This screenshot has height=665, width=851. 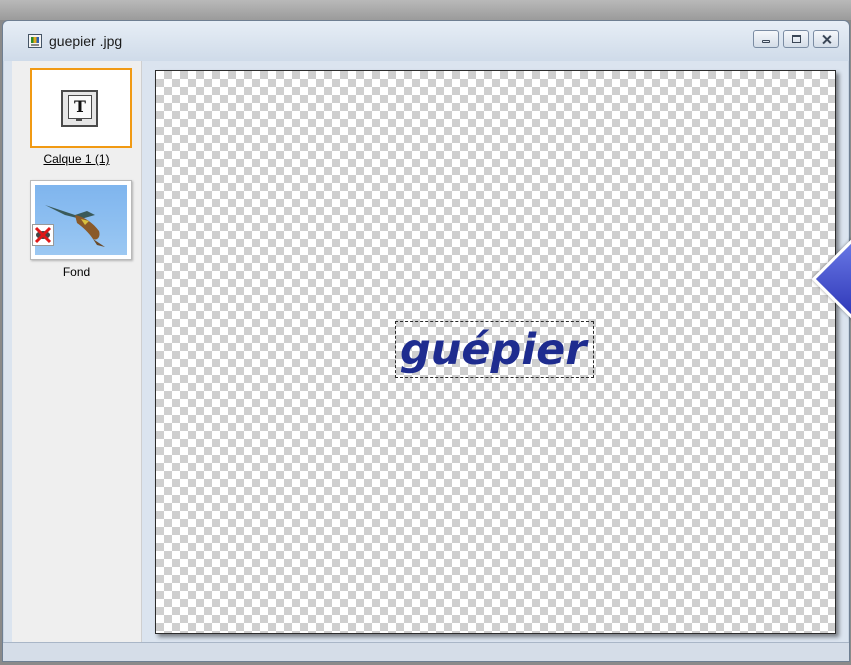 I want to click on window-title: guepier .jpg, so click(x=86, y=41).